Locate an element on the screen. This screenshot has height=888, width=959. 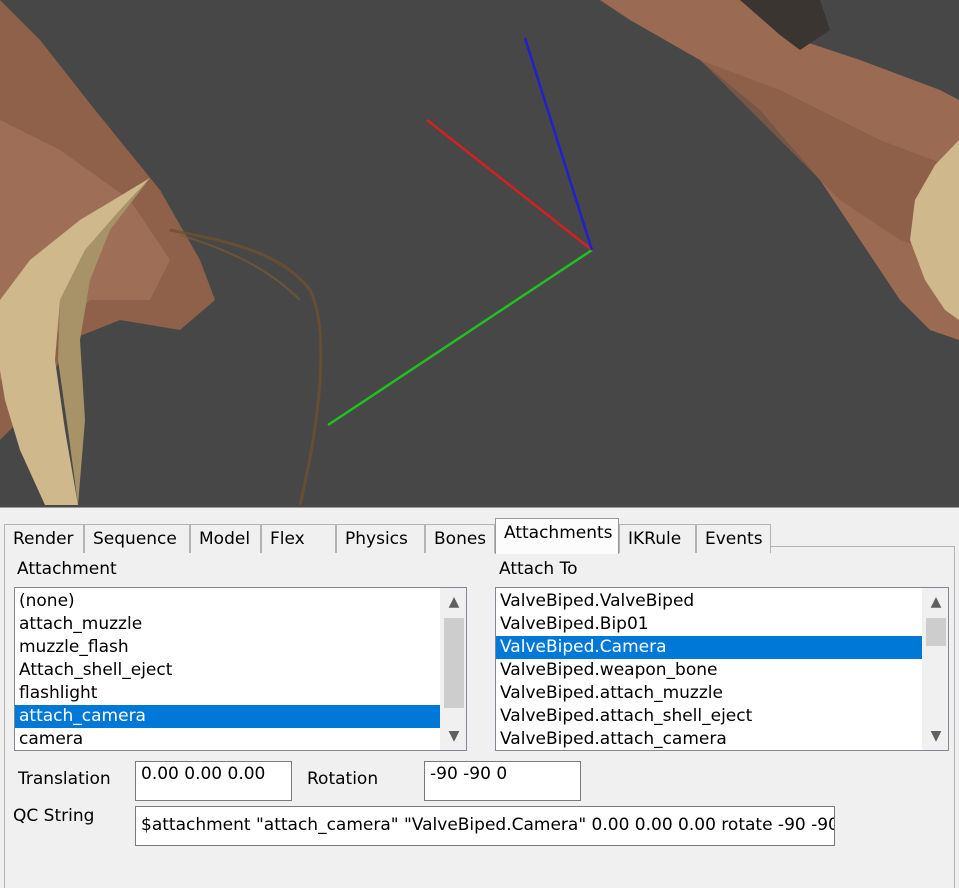
list-item: camera is located at coordinates (227, 739).